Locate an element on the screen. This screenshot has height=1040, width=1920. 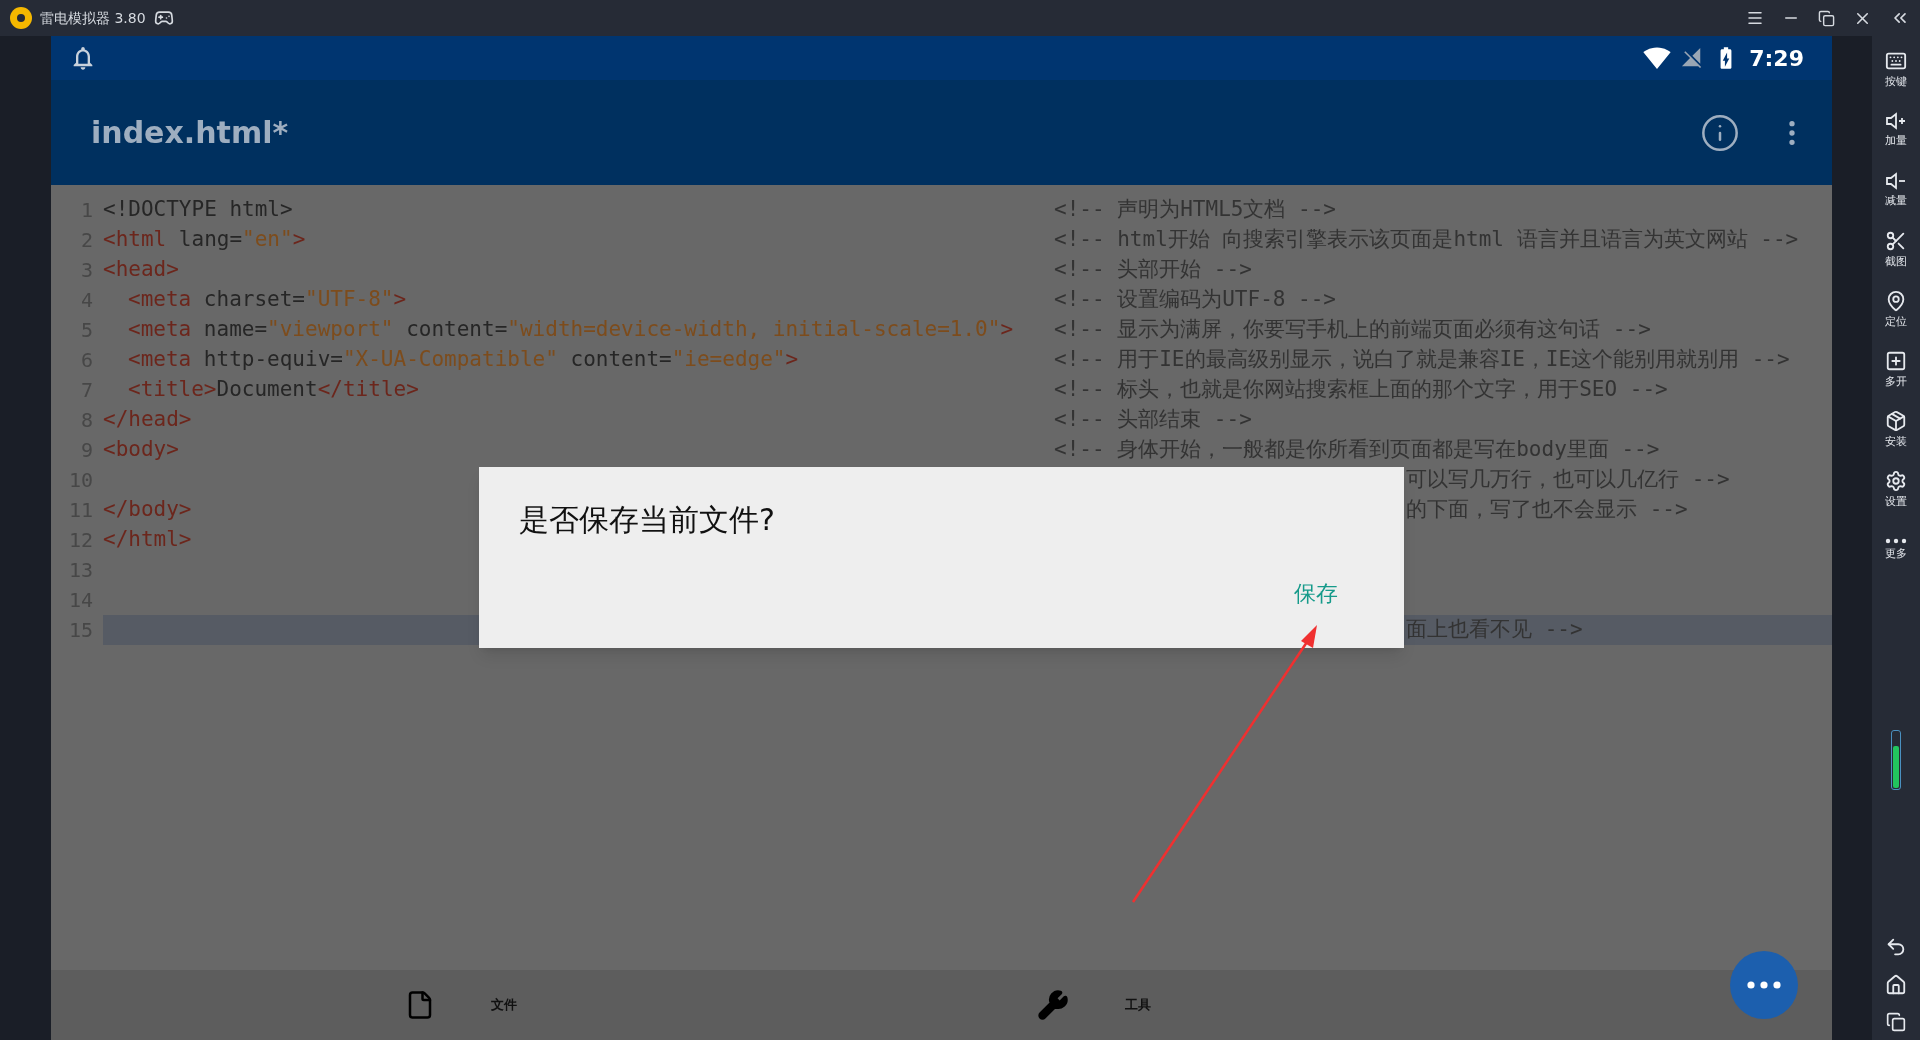
menu-icon is located at coordinates (1755, 18).